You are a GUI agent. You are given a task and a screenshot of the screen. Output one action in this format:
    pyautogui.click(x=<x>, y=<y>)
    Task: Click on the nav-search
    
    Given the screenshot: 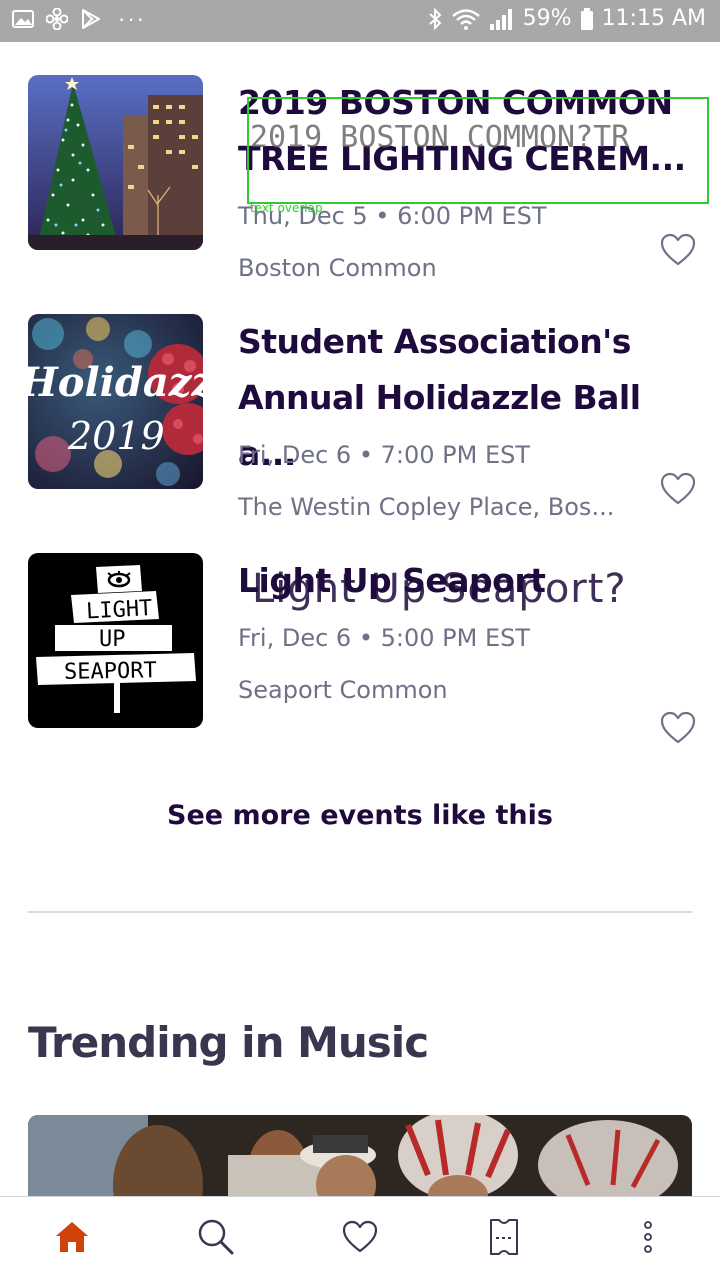 What is the action you would take?
    pyautogui.click(x=216, y=1237)
    